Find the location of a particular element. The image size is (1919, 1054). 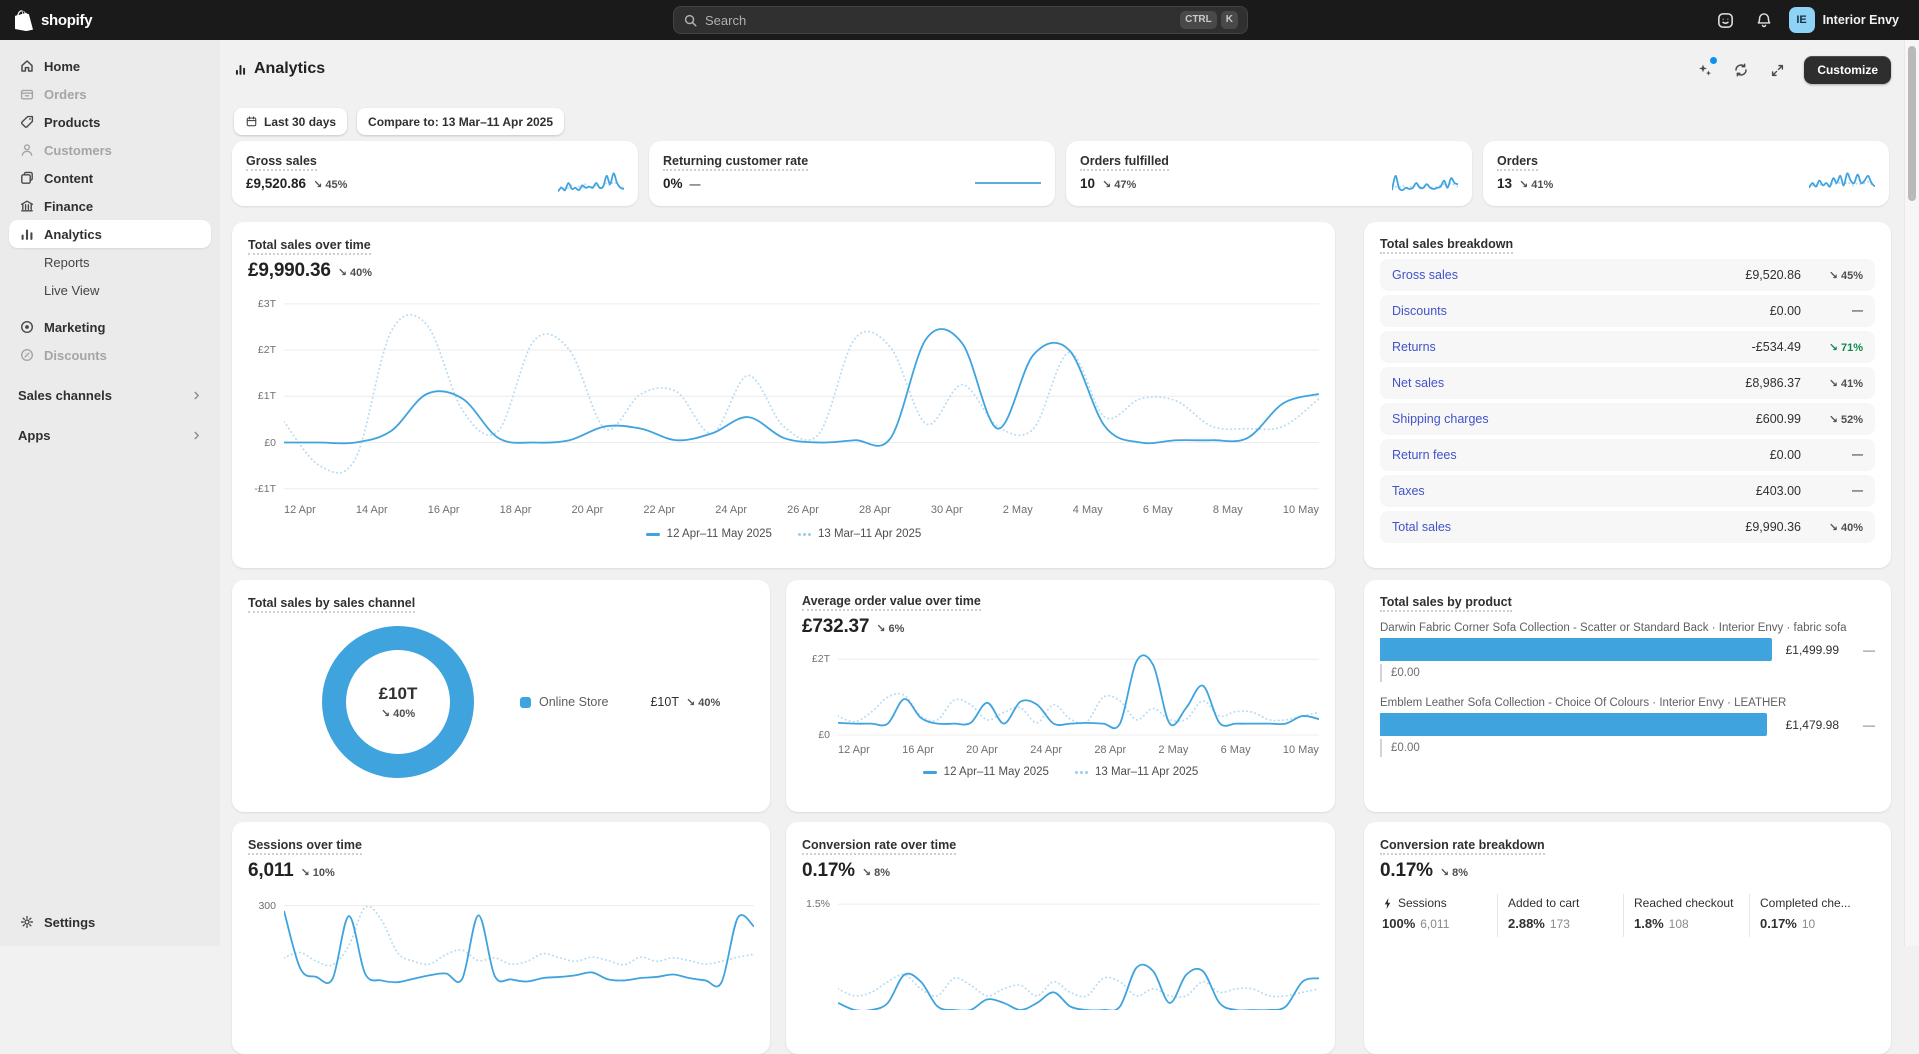

breakdown-metric-link: Shipping charges is located at coordinates (1574, 419).